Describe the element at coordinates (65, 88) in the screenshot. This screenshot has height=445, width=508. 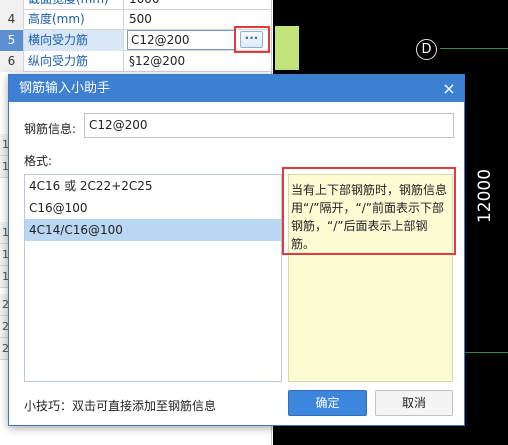
I see `dialog-title: 钢筋输入小助手` at that location.